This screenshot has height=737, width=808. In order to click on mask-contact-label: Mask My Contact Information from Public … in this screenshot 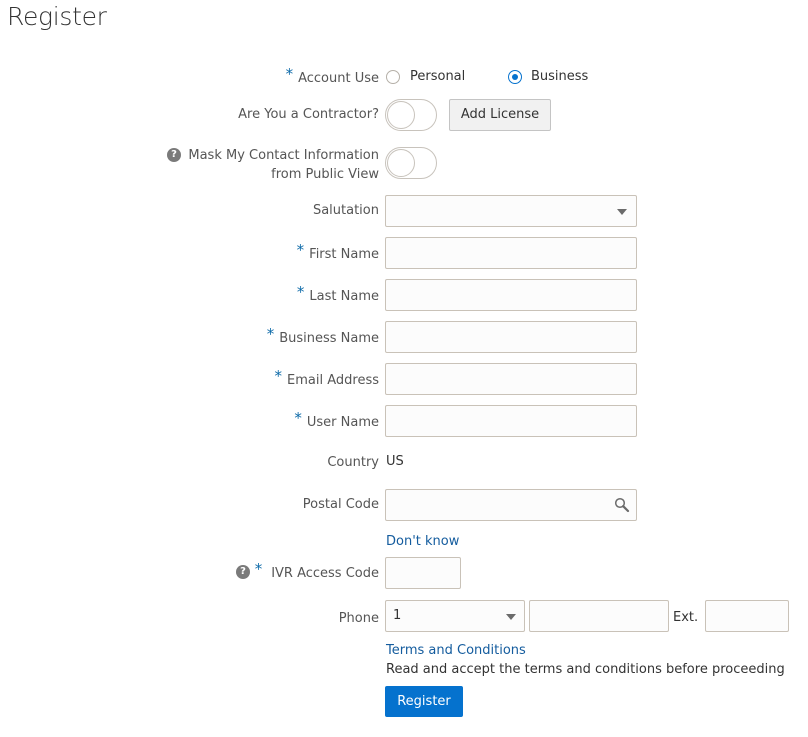, I will do `click(283, 165)`.